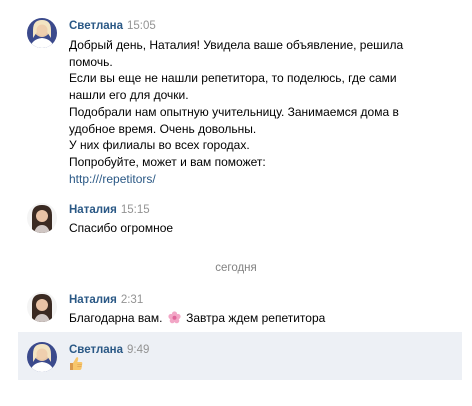 The width and height of the screenshot is (472, 406). I want to click on message-time: 15:15, so click(135, 210).